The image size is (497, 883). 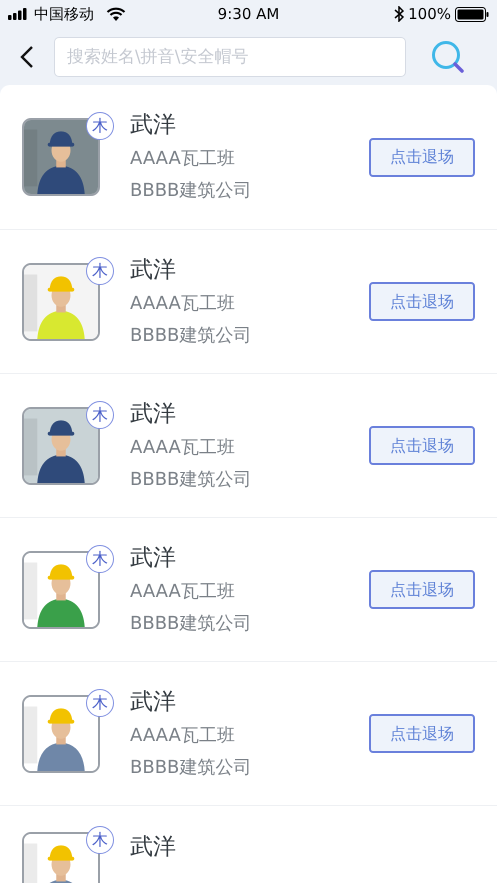 What do you see at coordinates (472, 14) in the screenshot?
I see `battery-icon` at bounding box center [472, 14].